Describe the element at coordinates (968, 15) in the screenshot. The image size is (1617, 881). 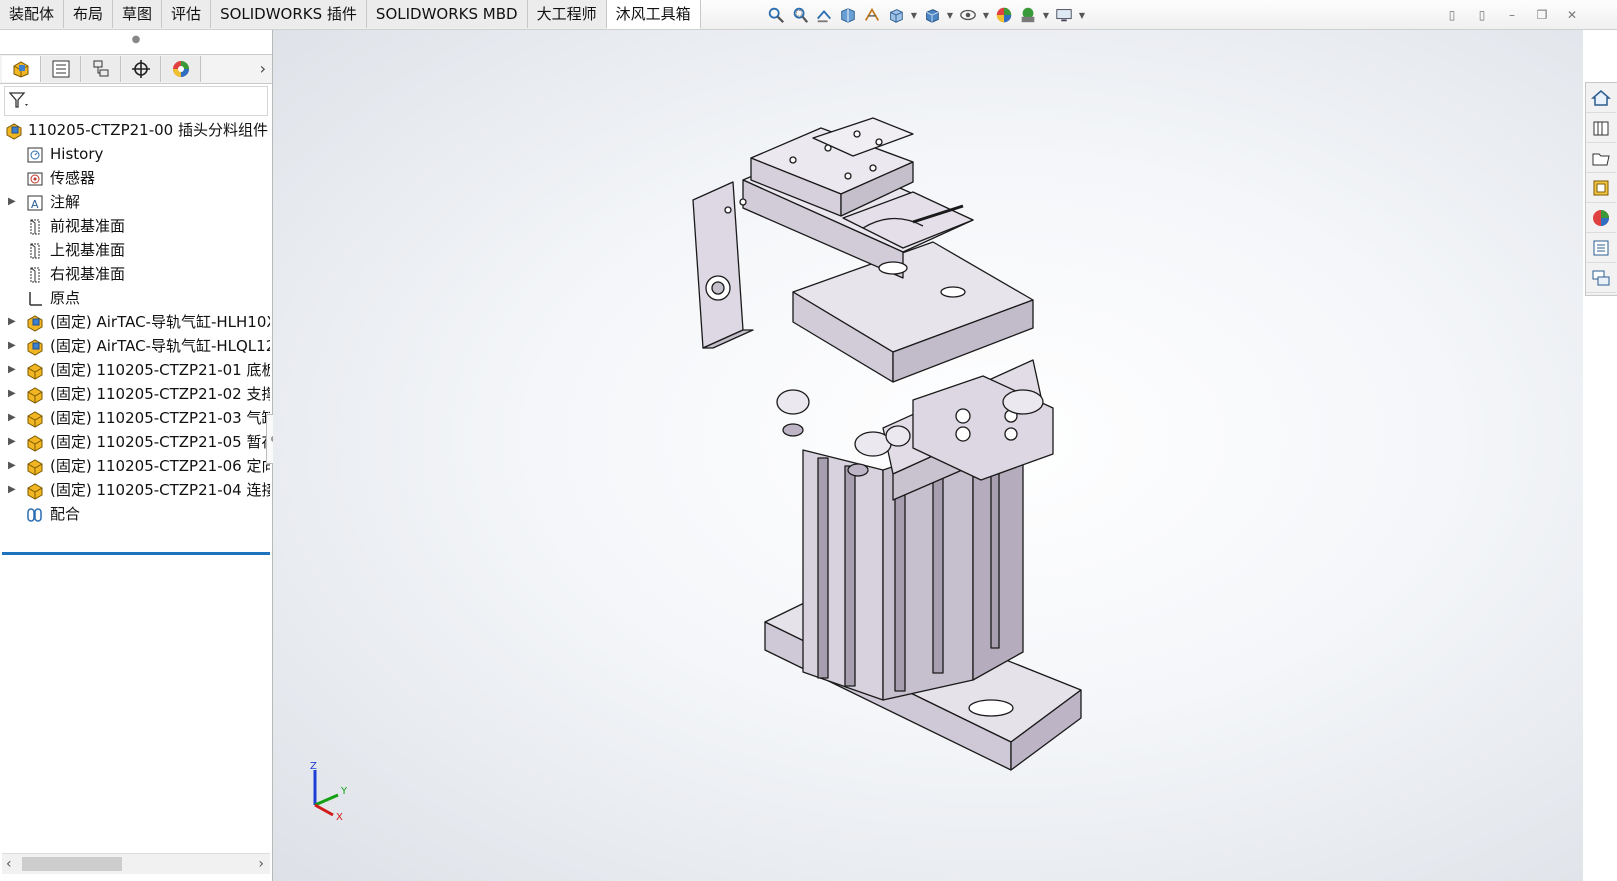
I see `hide-show-icon` at that location.